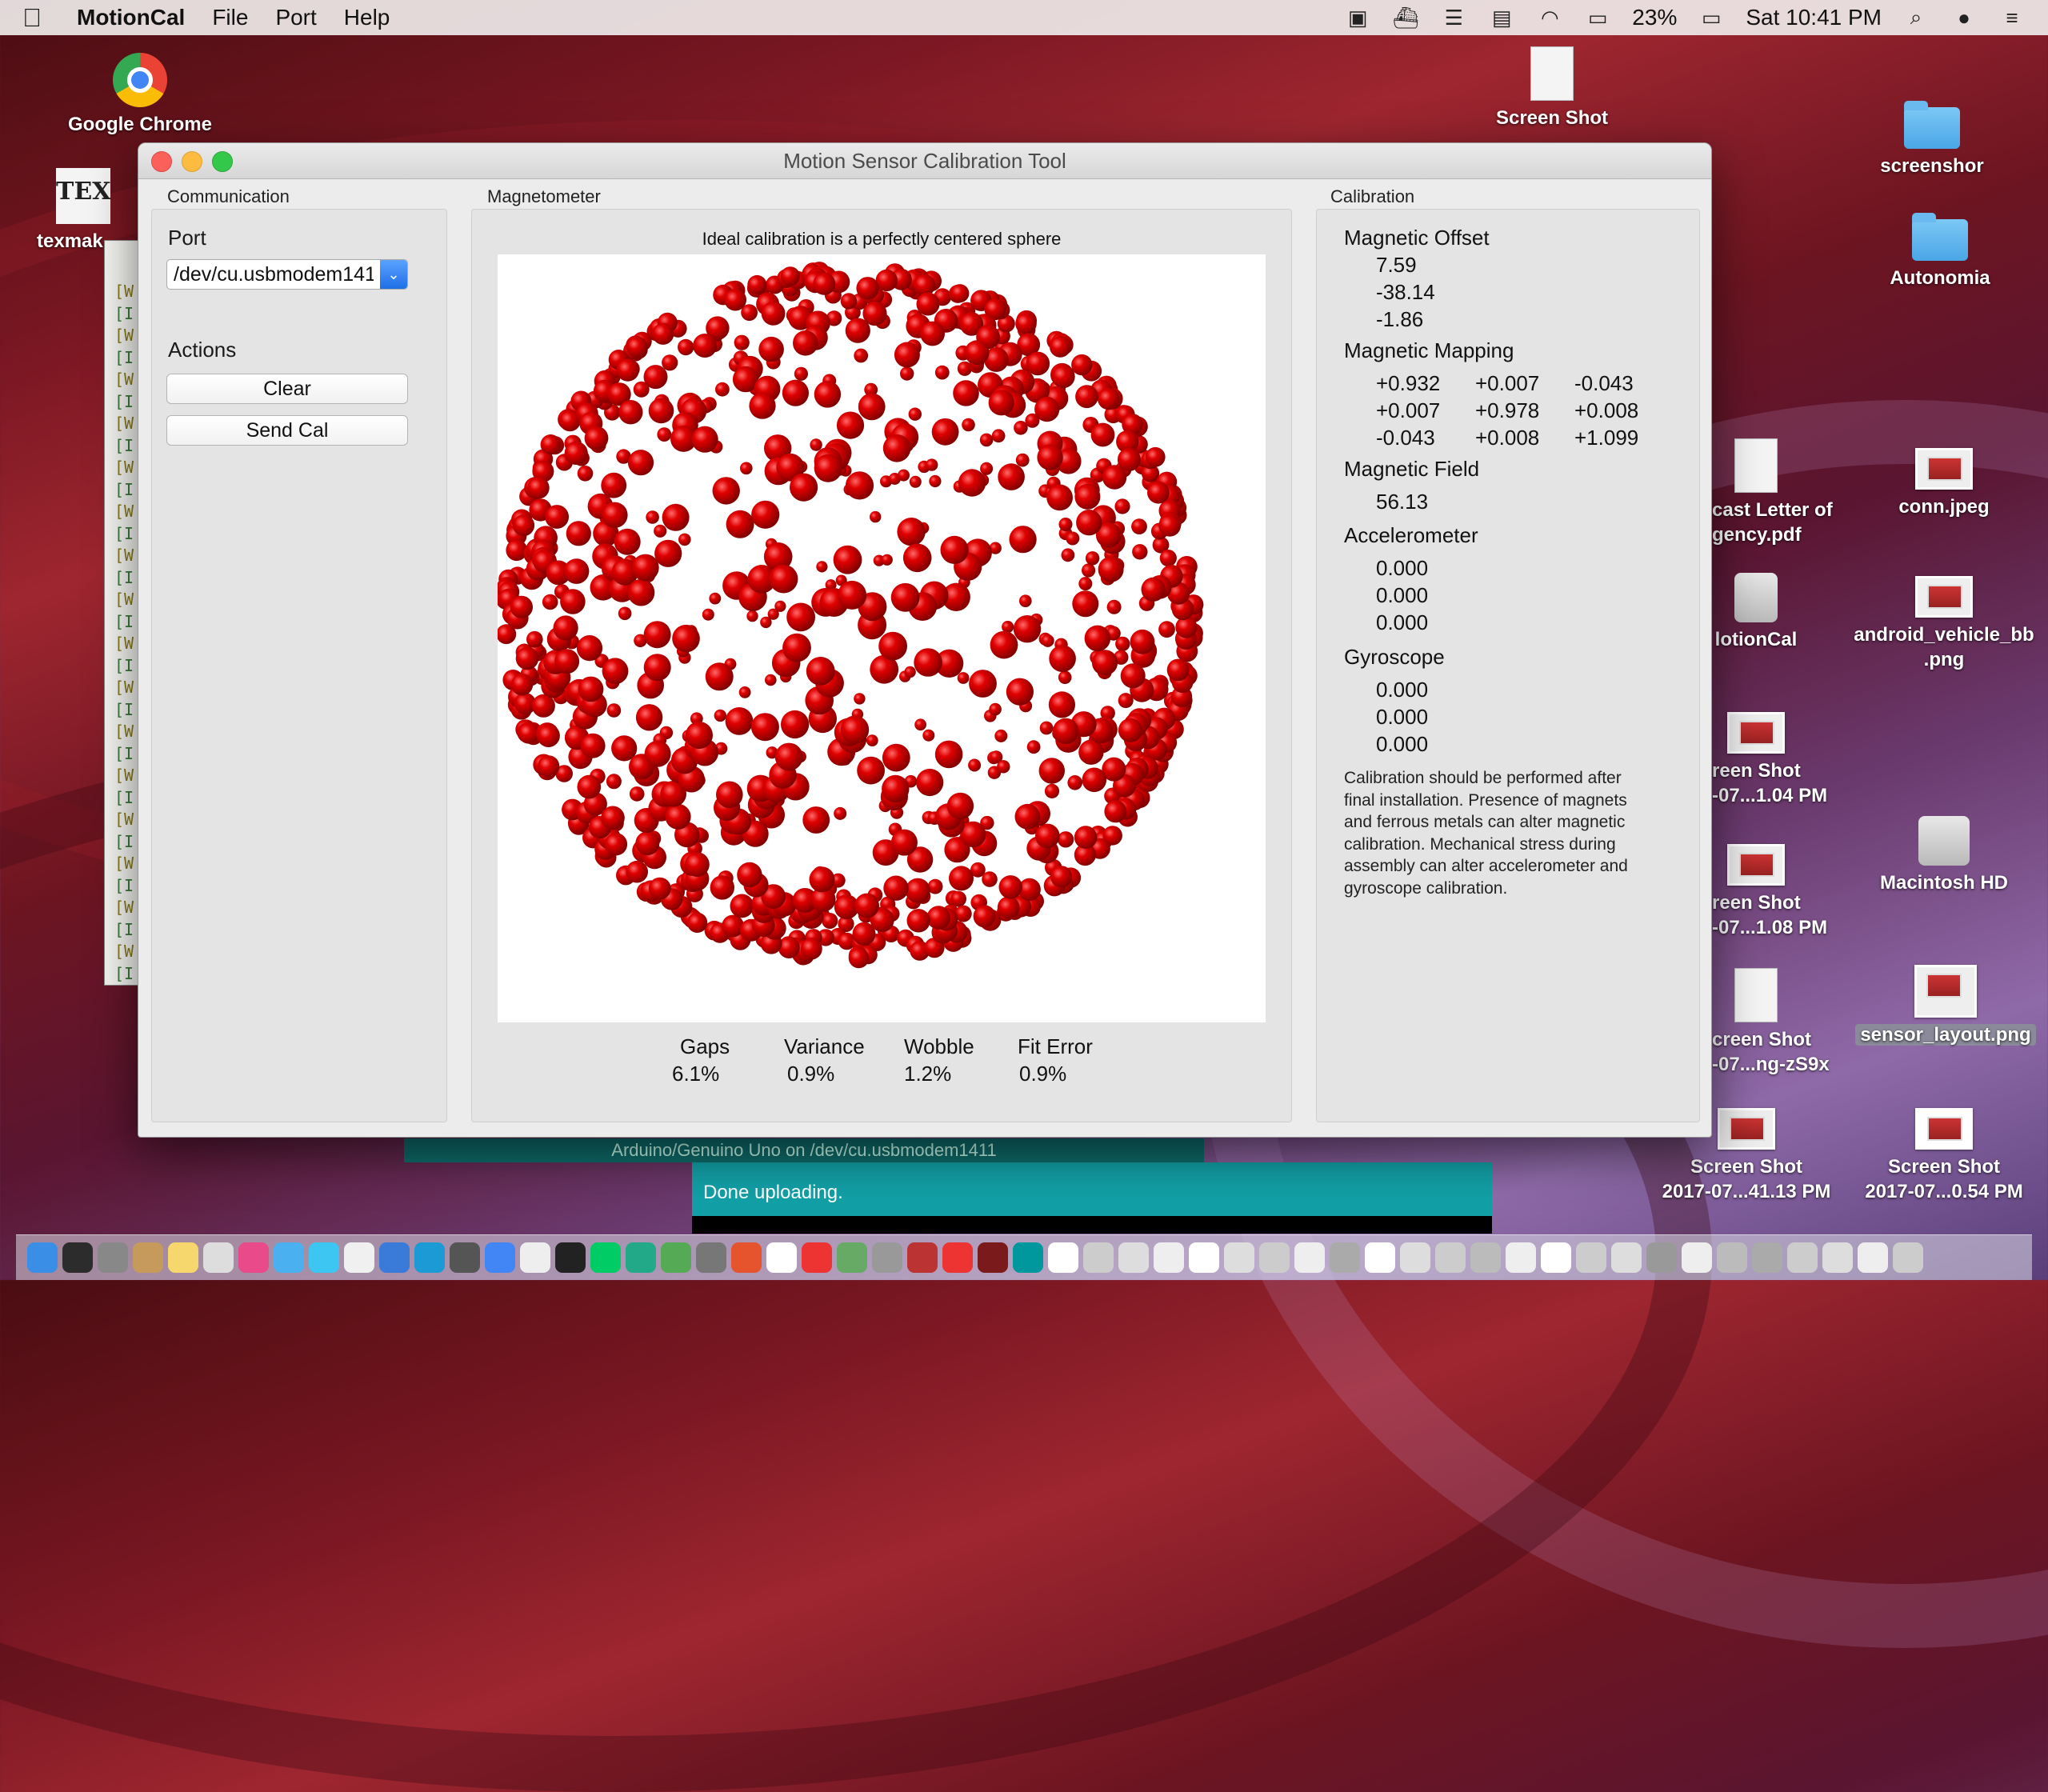 The height and width of the screenshot is (1792, 2048). Describe the element at coordinates (957, 1257) in the screenshot. I see `dock-mendeley-icon` at that location.